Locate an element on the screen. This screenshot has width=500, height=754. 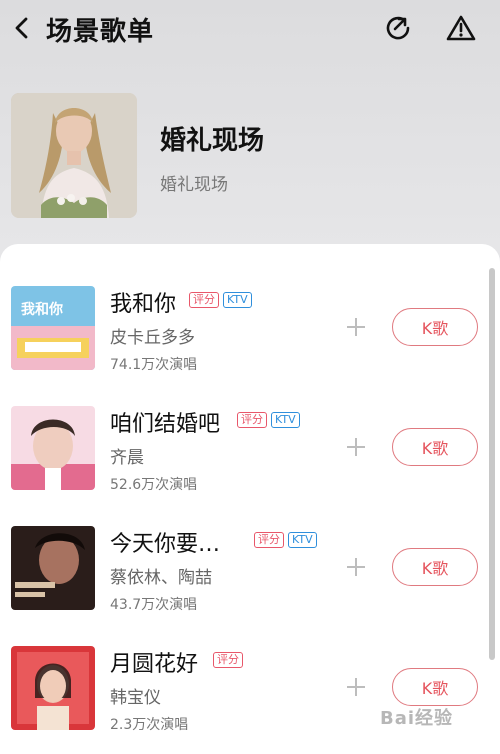
top-bar: 场景歌单 is located at coordinates (250, 29).